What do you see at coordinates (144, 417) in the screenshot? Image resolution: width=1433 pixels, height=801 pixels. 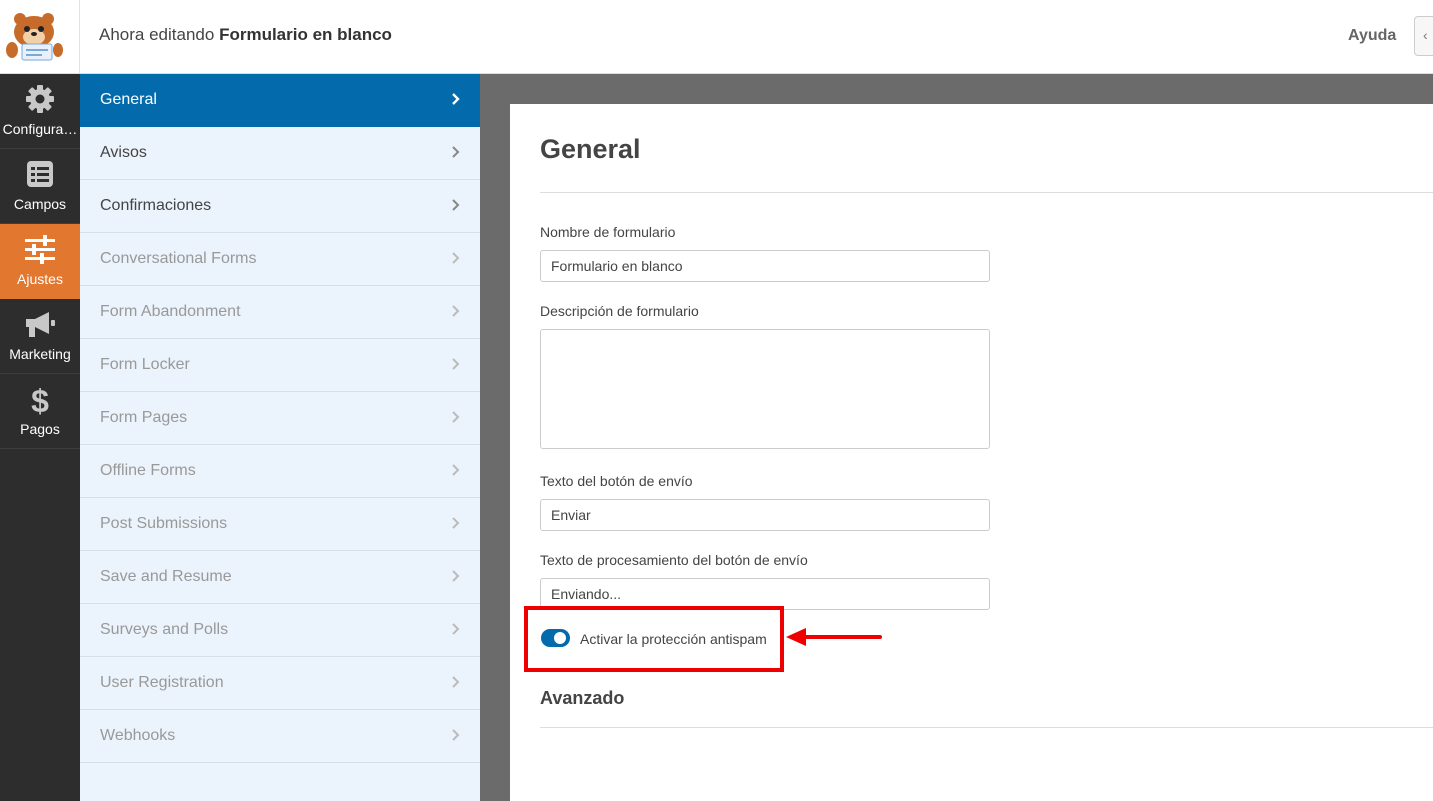 I see `nav-item-label: Form Pages` at bounding box center [144, 417].